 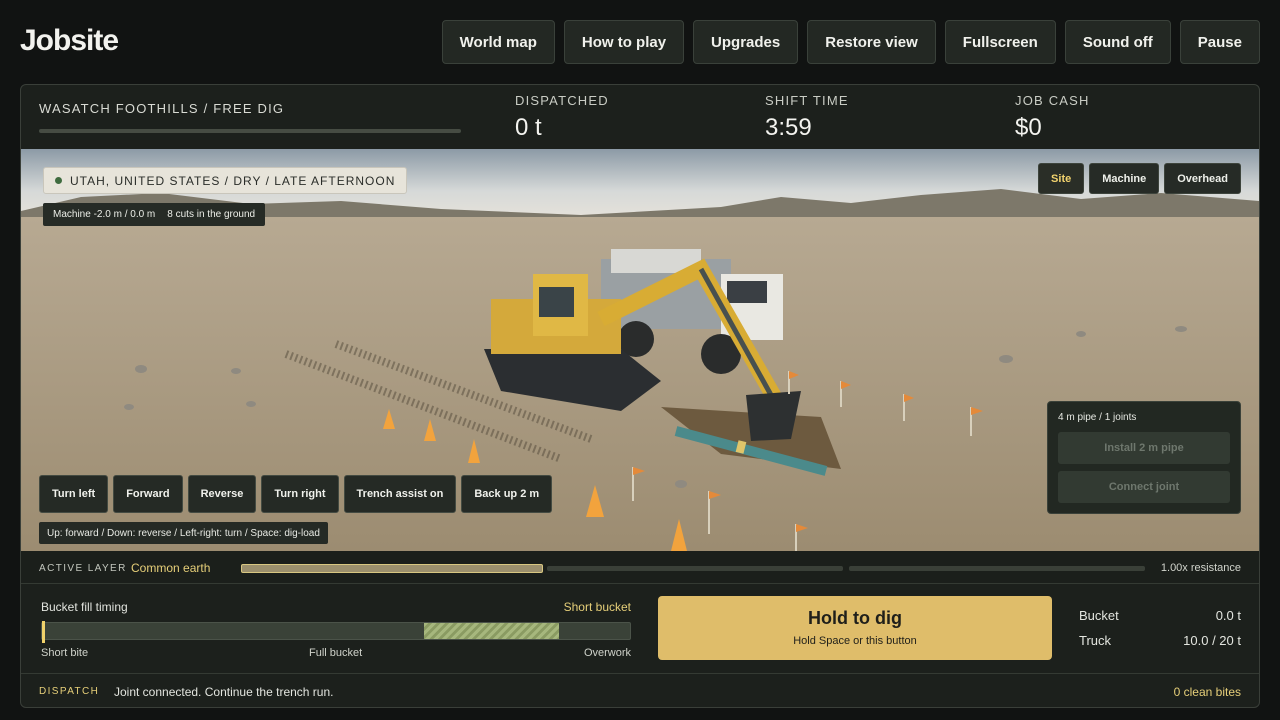 What do you see at coordinates (84, 607) in the screenshot?
I see `bucket-timing-label: Bucket fill timing` at bounding box center [84, 607].